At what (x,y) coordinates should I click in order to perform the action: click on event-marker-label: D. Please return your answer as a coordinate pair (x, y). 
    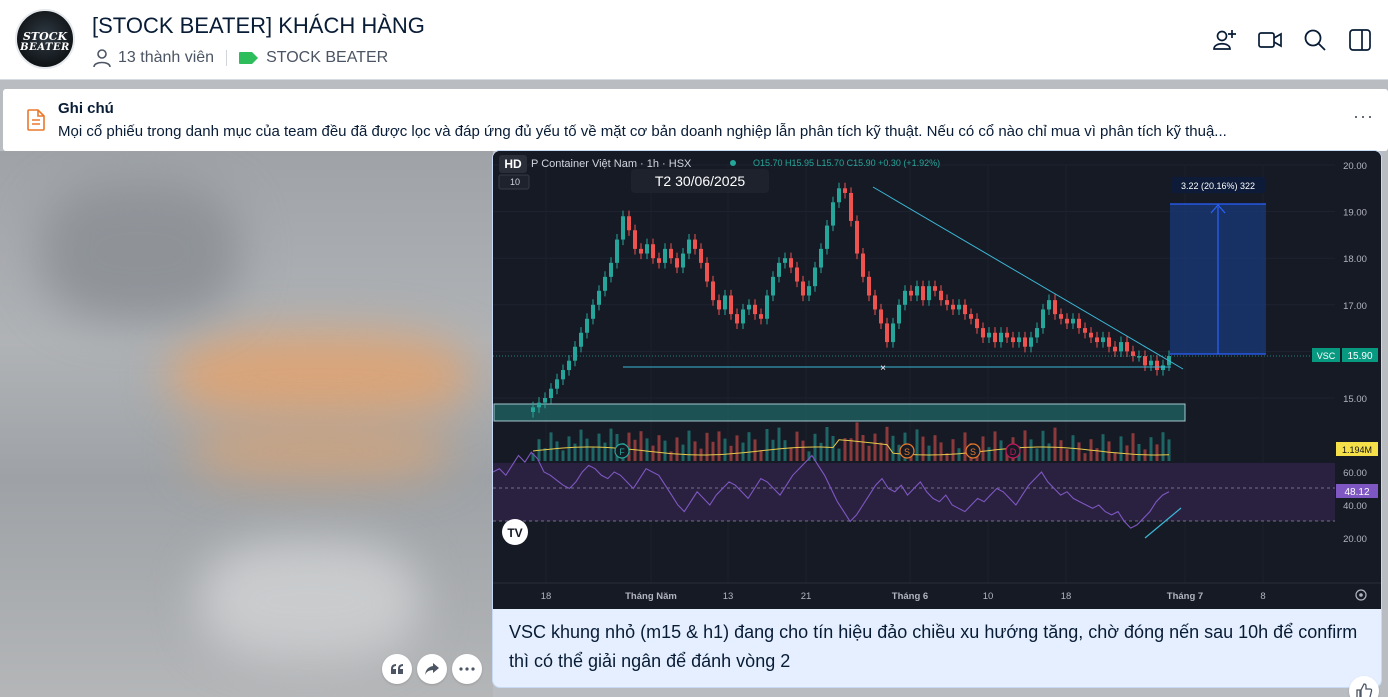
    Looking at the image, I should click on (1013, 452).